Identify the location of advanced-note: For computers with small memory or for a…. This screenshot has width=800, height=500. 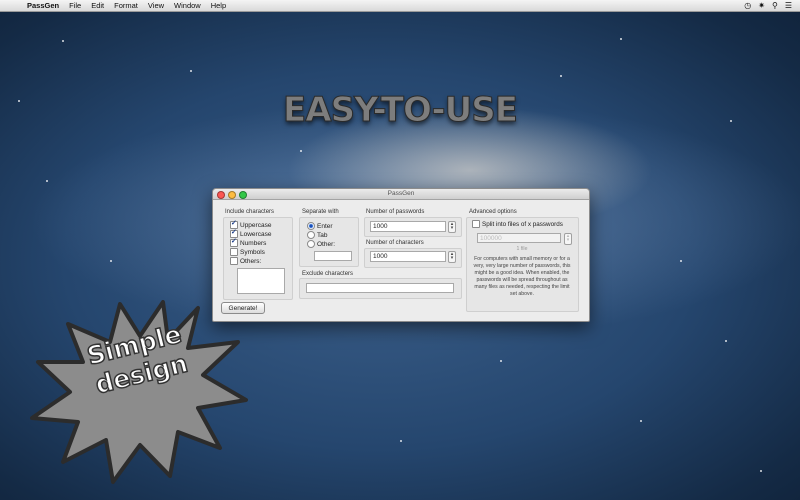
(522, 276).